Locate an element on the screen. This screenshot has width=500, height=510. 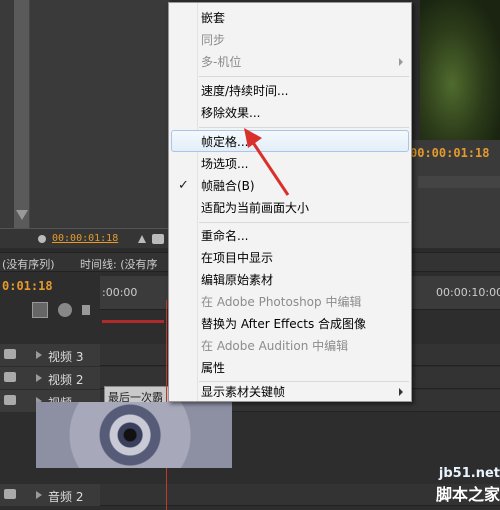
tab-timeline: 时间线: (没有序 is located at coordinates (119, 264).